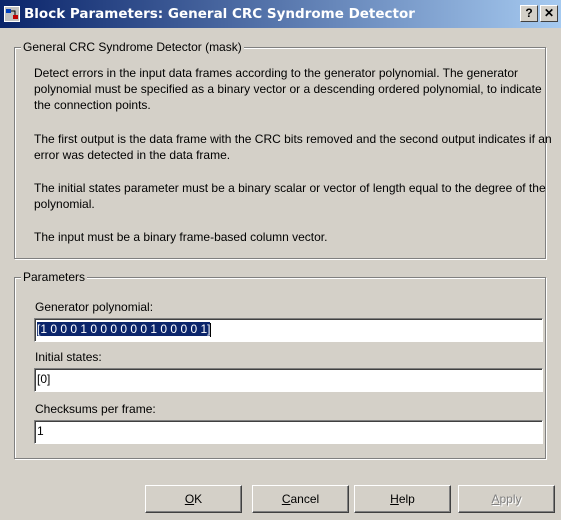 The width and height of the screenshot is (561, 520). What do you see at coordinates (189, 499) in the screenshot?
I see `ok-mnemonic: O` at bounding box center [189, 499].